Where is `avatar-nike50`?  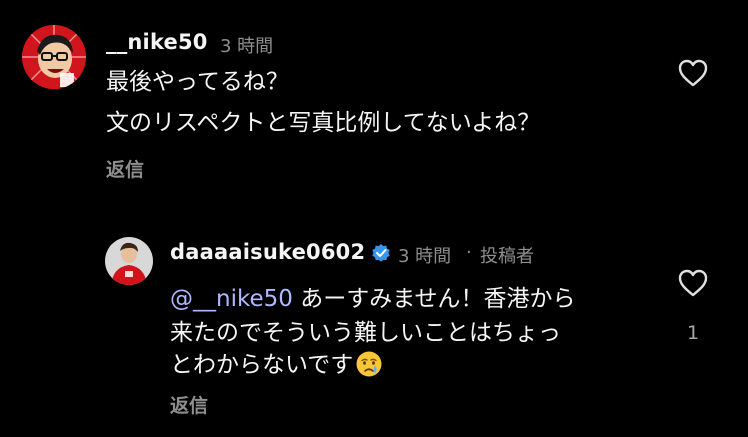
avatar-nike50 is located at coordinates (54, 57).